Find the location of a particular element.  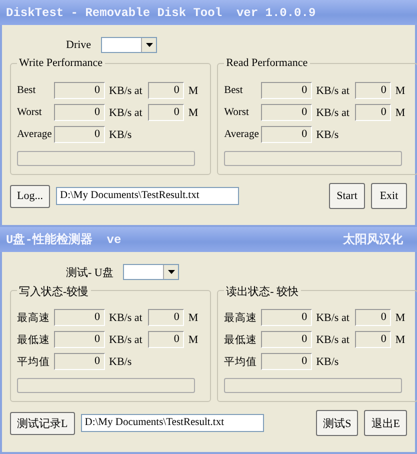

start-button: 测试S is located at coordinates (337, 423).